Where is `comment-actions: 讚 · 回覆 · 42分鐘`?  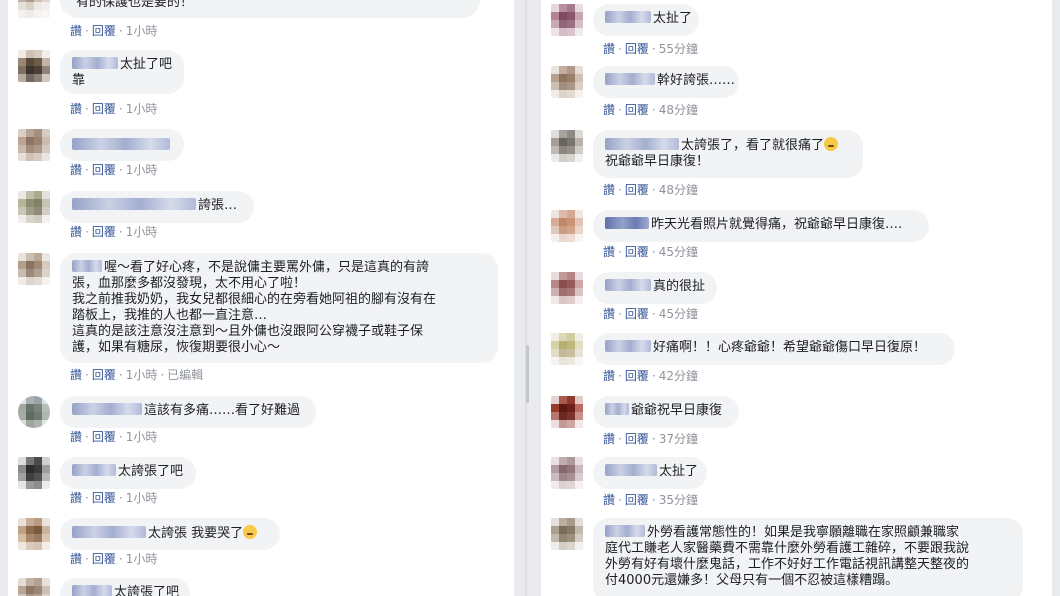 comment-actions: 讚 · 回覆 · 42分鐘 is located at coordinates (650, 376).